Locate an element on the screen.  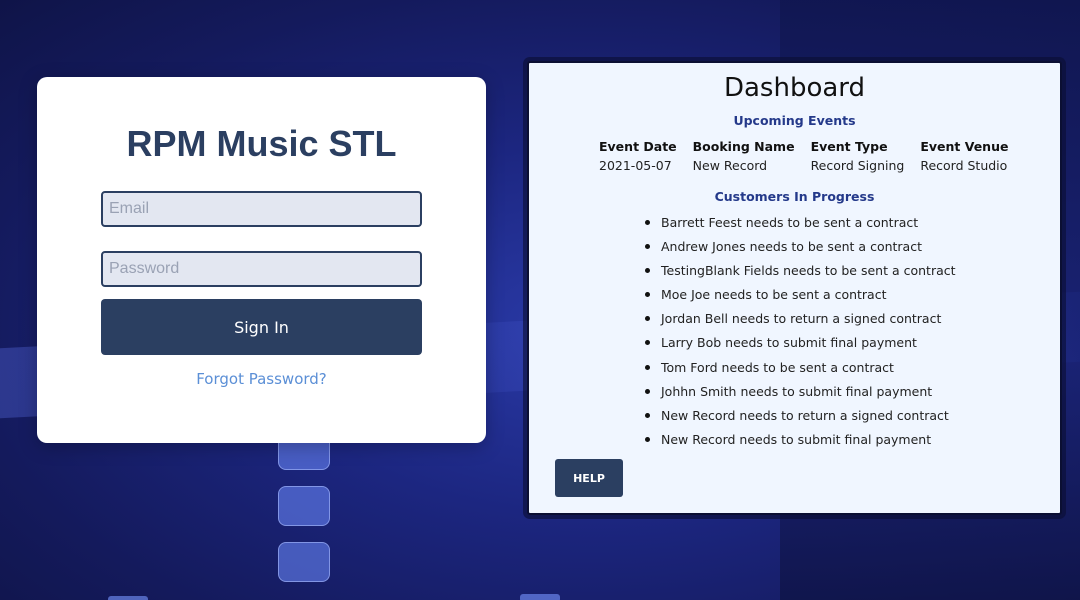
booking-name-cell: New Record is located at coordinates (730, 165).